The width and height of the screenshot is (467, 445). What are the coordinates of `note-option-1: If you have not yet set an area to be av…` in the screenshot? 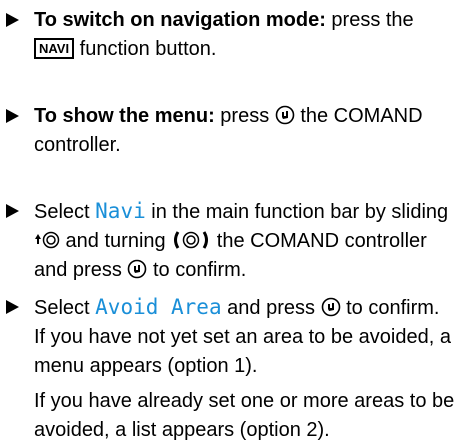 It's located at (242, 351).